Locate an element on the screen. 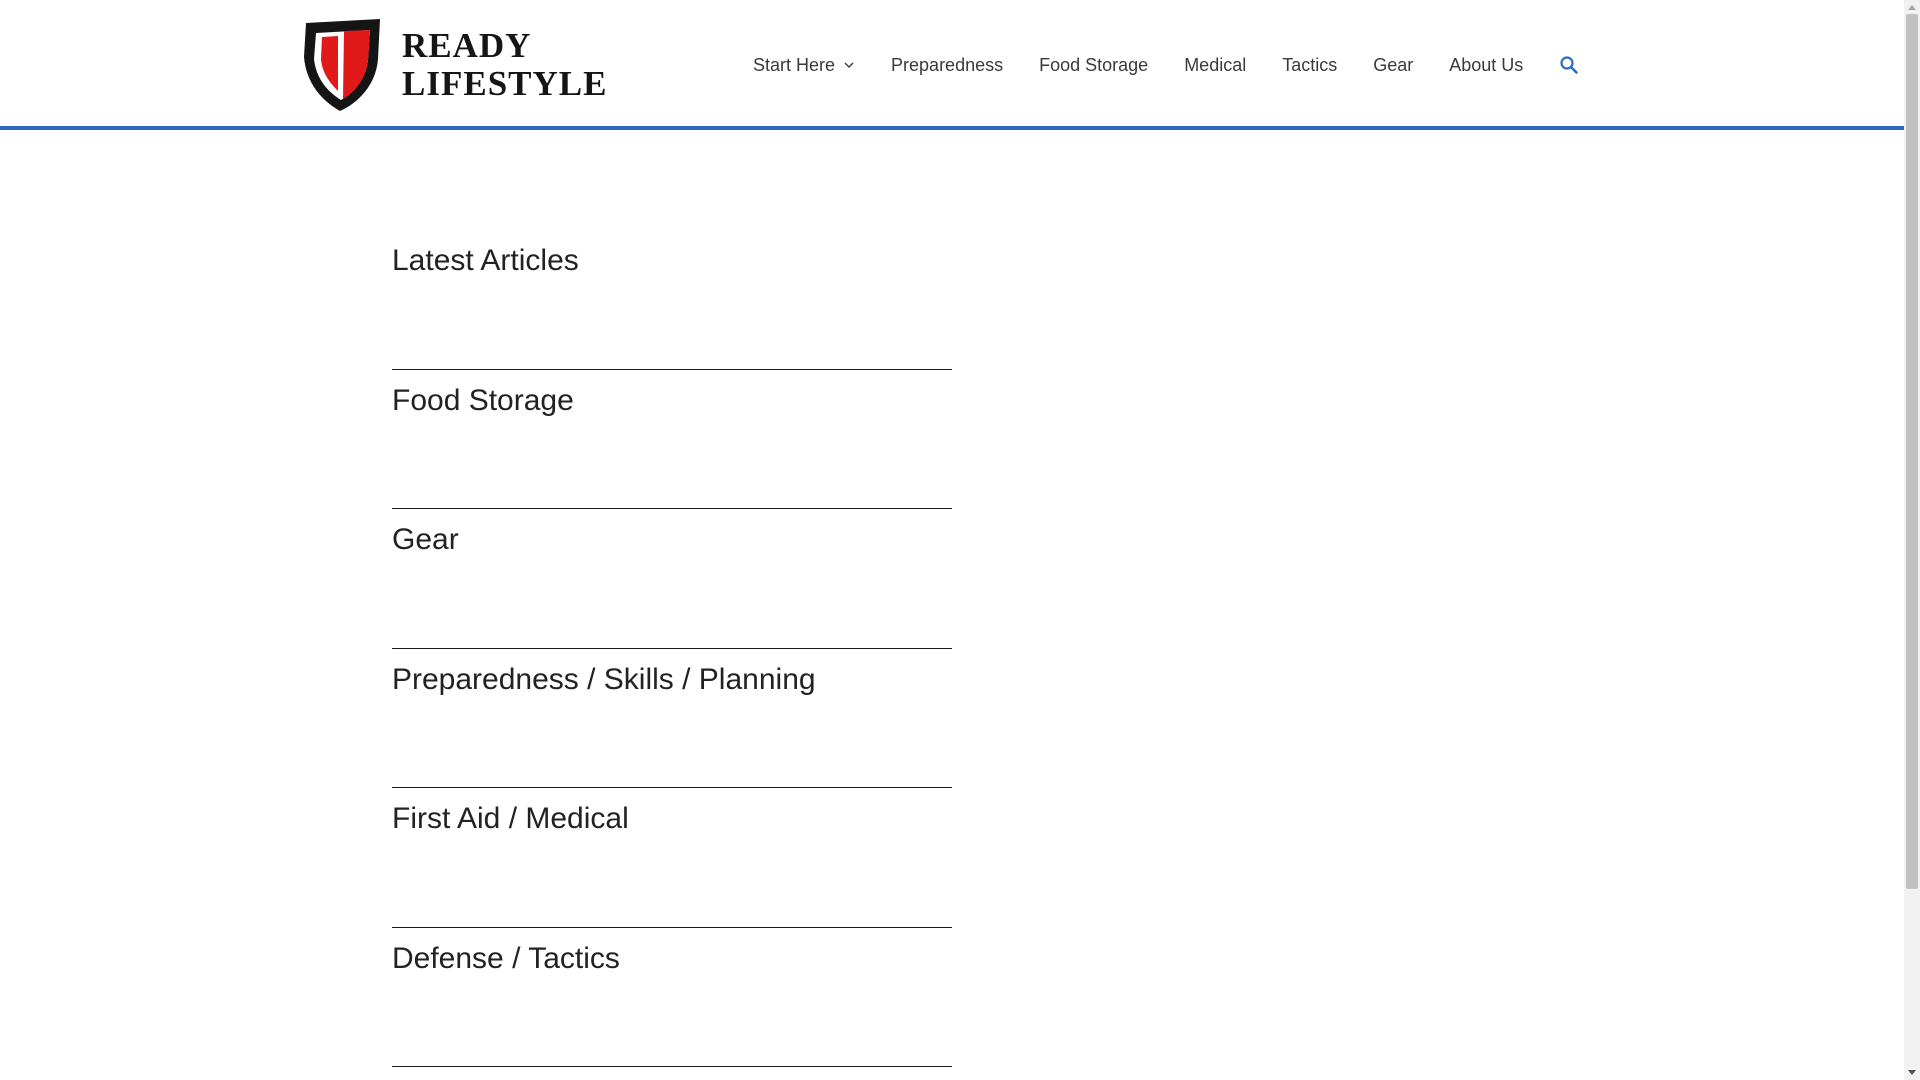 Image resolution: width=1920 pixels, height=1080 pixels. logo-line-2: LIFESTYLE is located at coordinates (505, 83).